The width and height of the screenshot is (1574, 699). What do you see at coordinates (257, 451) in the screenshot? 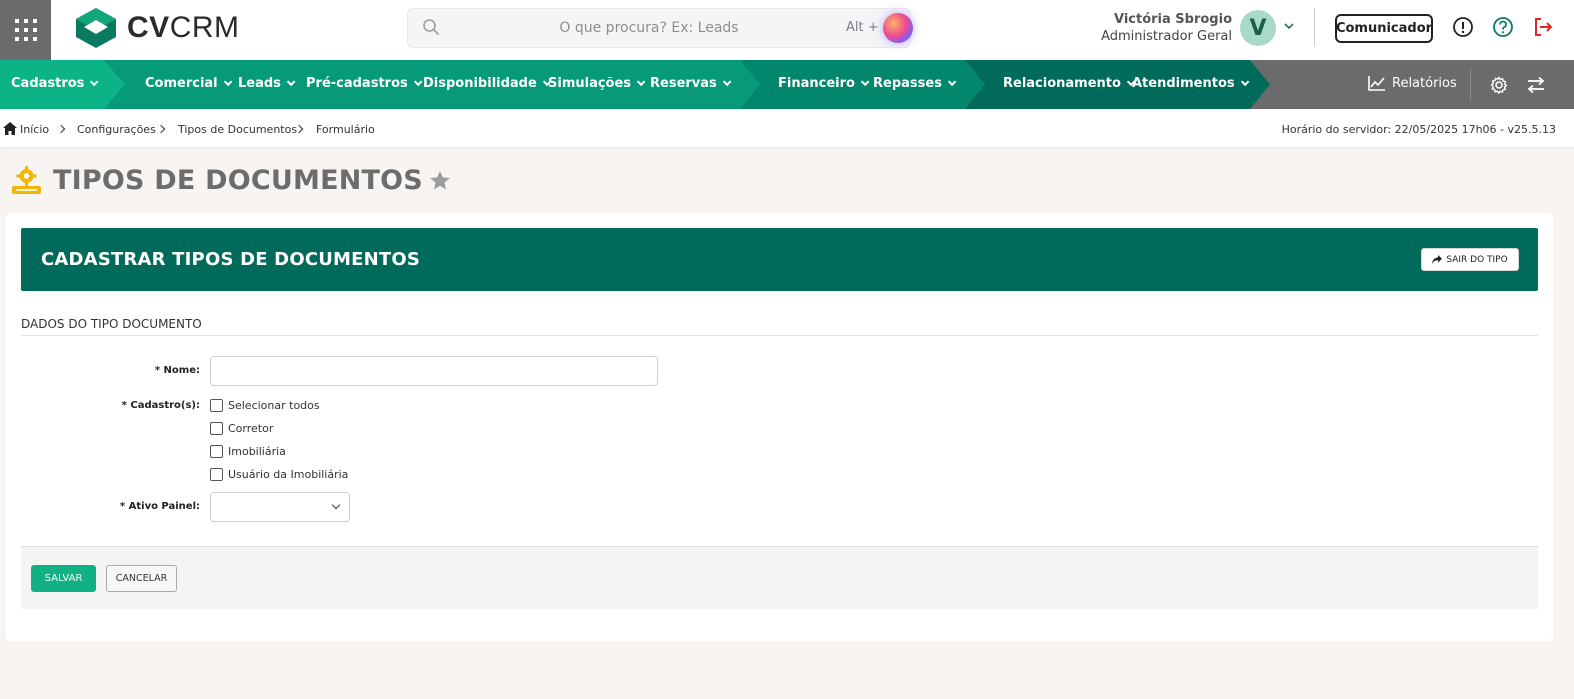
I see `checkbox-label: Imobiliária` at bounding box center [257, 451].